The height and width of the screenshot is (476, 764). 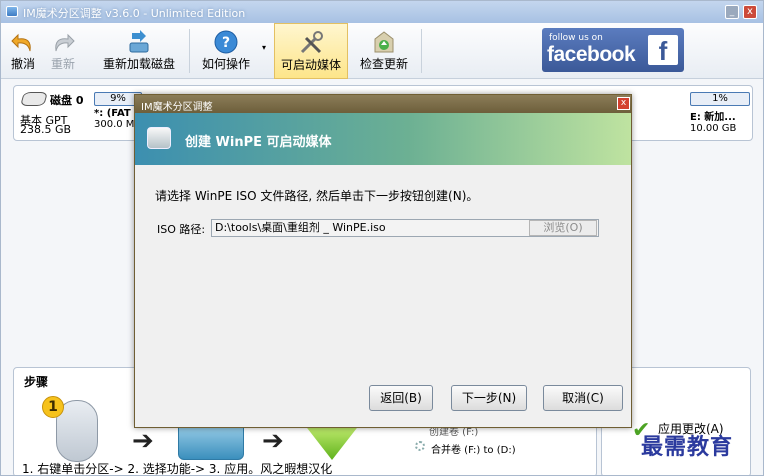 I want to click on reload-disk-icon, so click(x=139, y=41).